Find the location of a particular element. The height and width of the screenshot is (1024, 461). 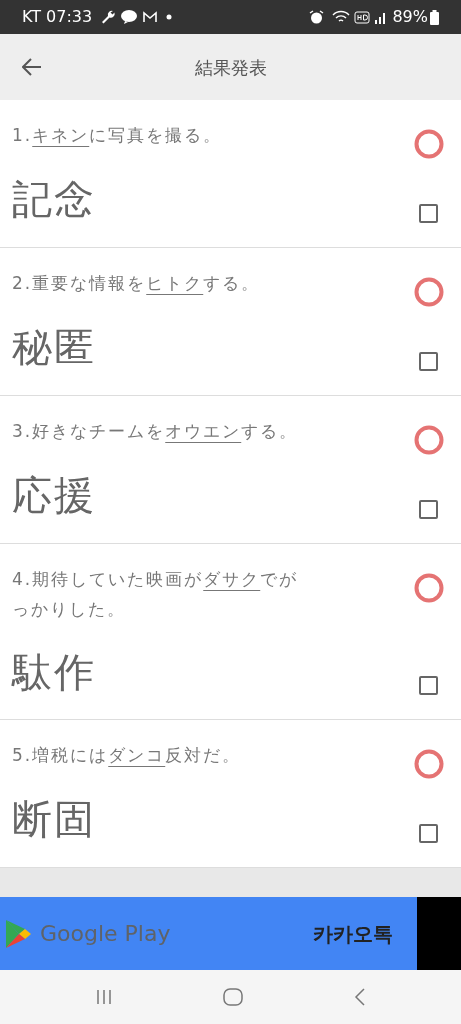

ad-banner: Google Play 카카오톡 is located at coordinates (230, 933).